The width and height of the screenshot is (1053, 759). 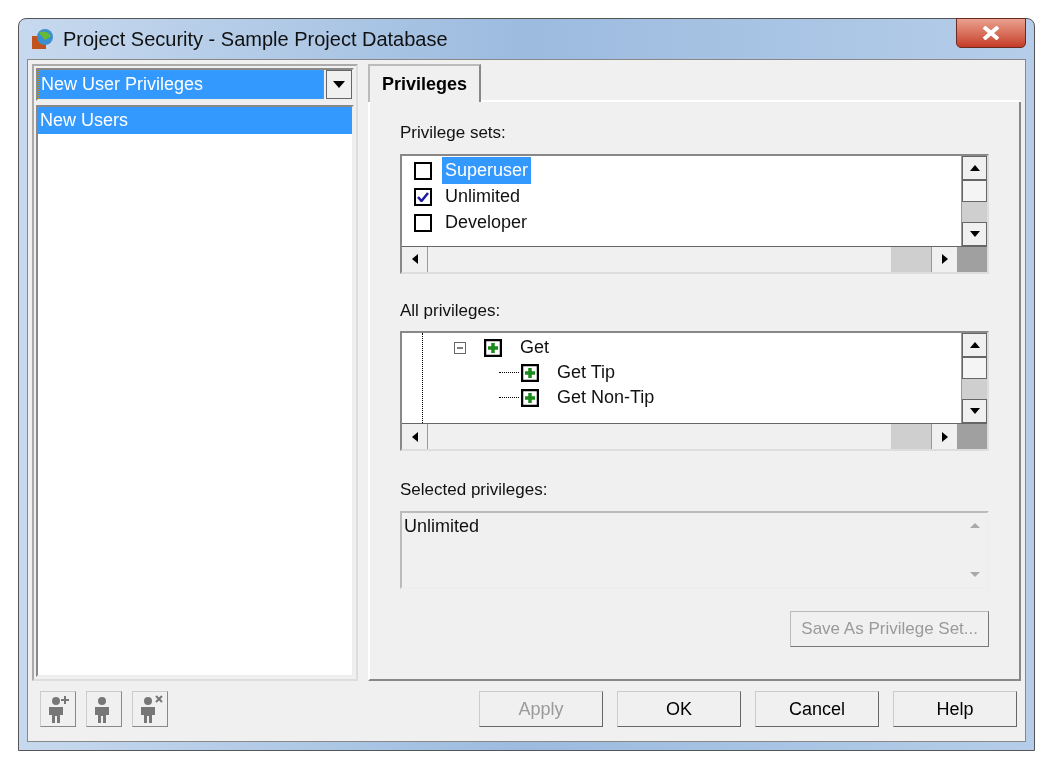 What do you see at coordinates (486, 222) in the screenshot?
I see `list-item: Developer` at bounding box center [486, 222].